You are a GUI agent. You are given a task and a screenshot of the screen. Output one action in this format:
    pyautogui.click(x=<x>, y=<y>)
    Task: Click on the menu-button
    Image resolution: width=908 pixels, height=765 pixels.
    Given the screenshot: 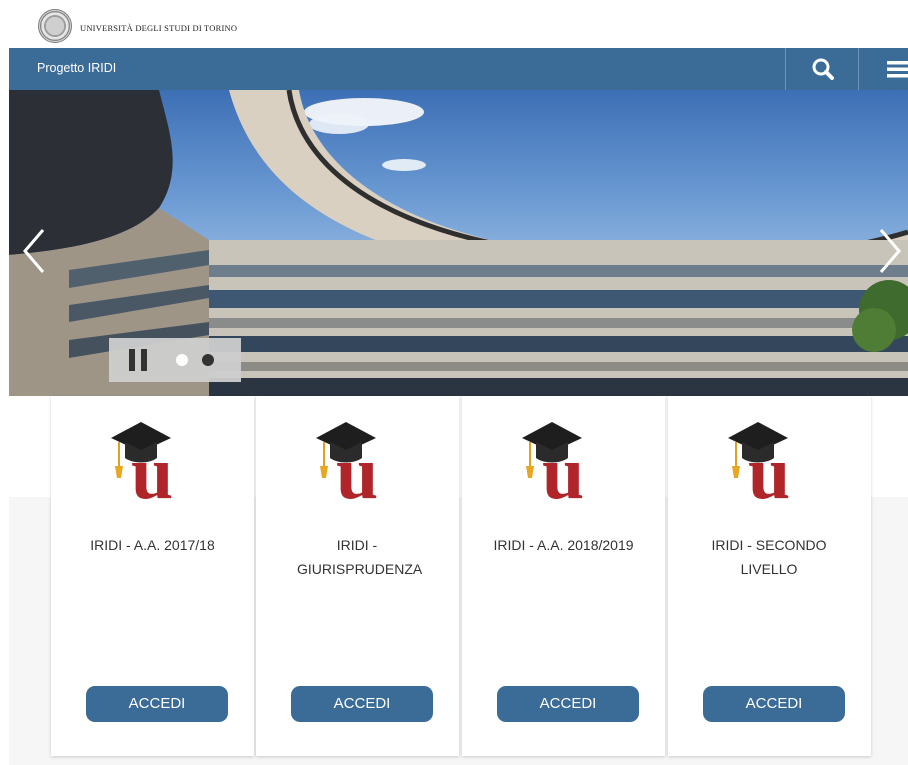 What is the action you would take?
    pyautogui.click(x=883, y=69)
    